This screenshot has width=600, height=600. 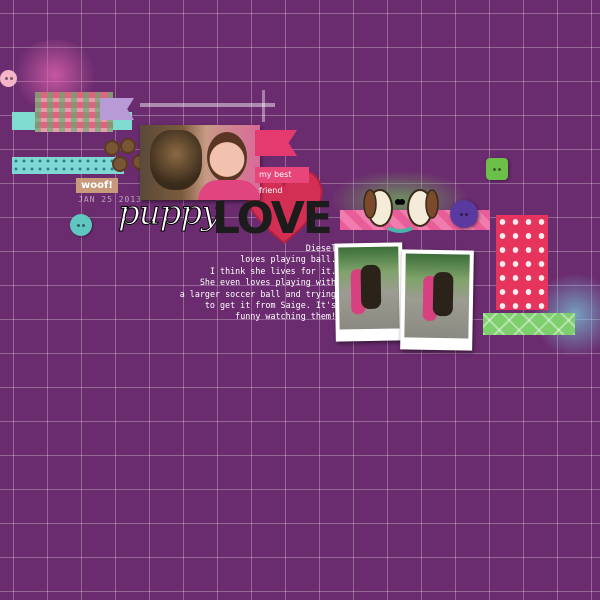 I want to click on white-brush-streak, so click(x=207, y=105).